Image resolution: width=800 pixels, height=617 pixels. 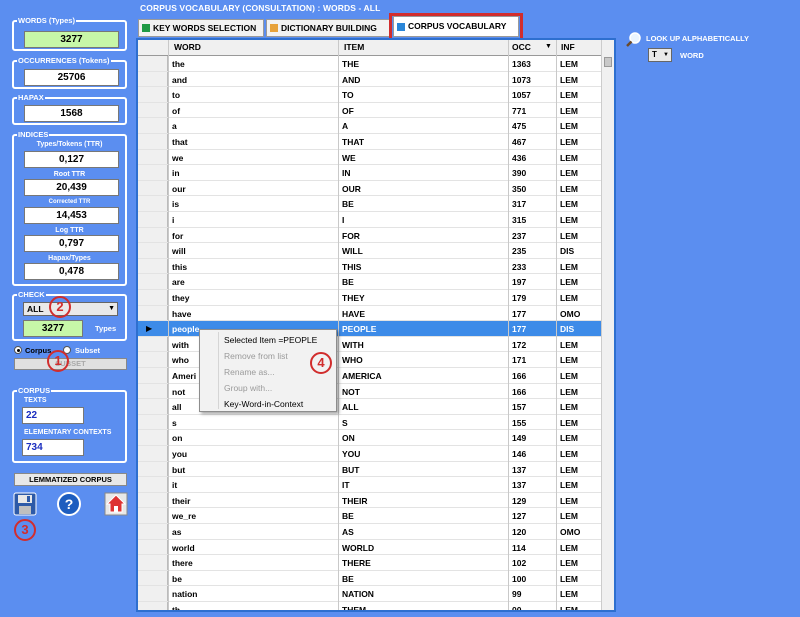 What do you see at coordinates (180, 360) in the screenshot?
I see `table-cell: who` at bounding box center [180, 360].